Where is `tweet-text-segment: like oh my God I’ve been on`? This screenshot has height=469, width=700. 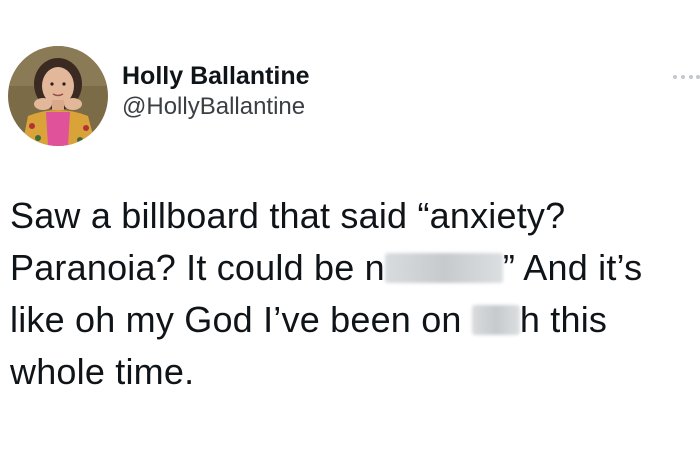 tweet-text-segment: like oh my God I’ve been on is located at coordinates (241, 319).